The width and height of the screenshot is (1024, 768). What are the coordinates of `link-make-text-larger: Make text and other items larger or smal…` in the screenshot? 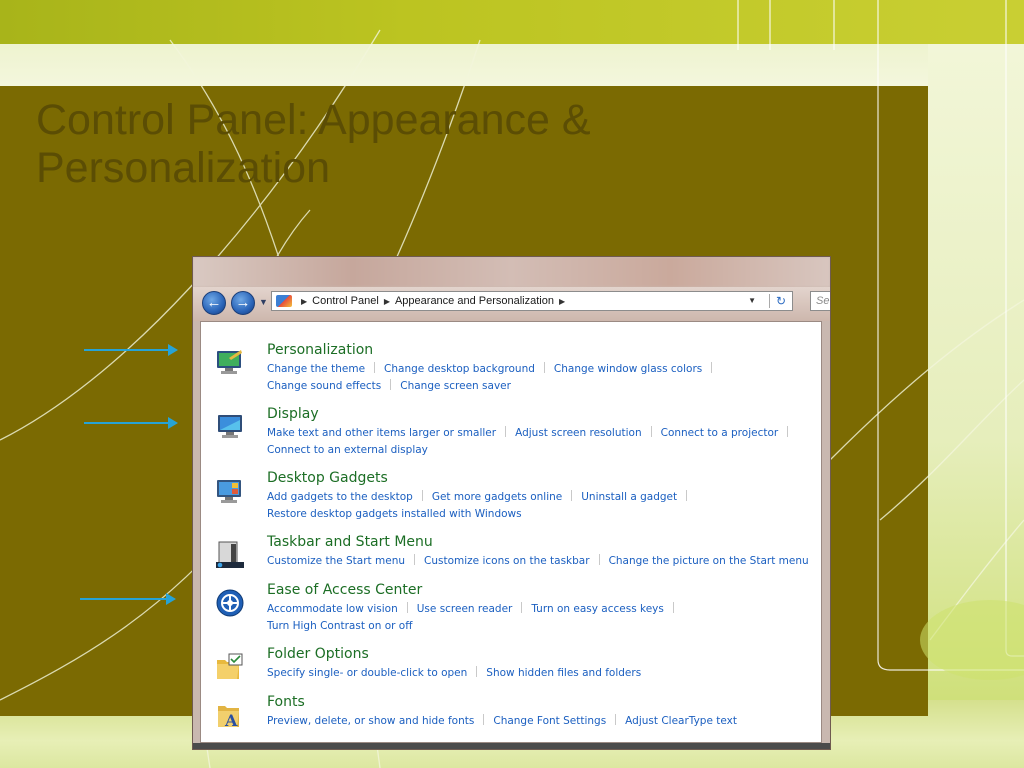 It's located at (381, 433).